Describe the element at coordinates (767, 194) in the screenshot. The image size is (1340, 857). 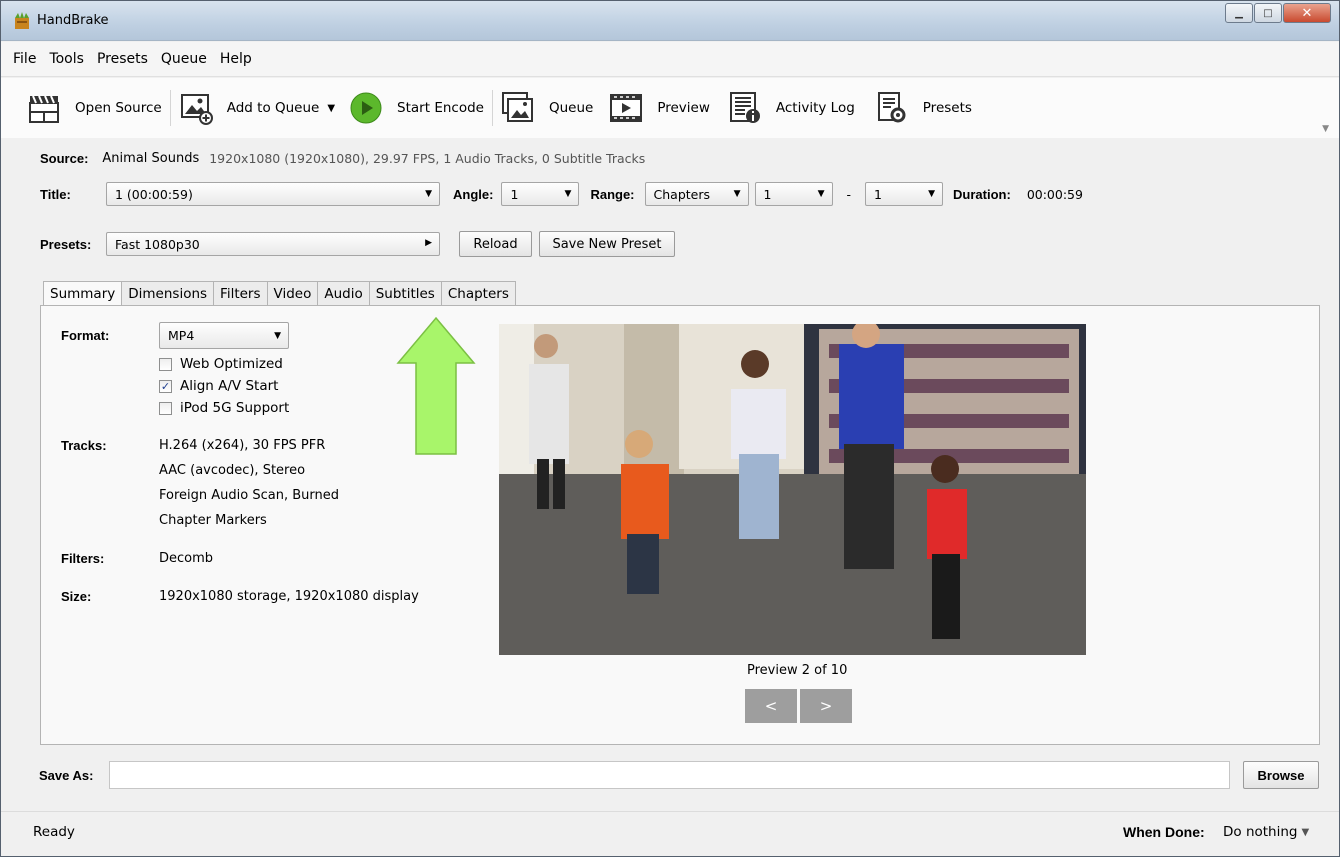
I see `range-start-value: 1` at that location.